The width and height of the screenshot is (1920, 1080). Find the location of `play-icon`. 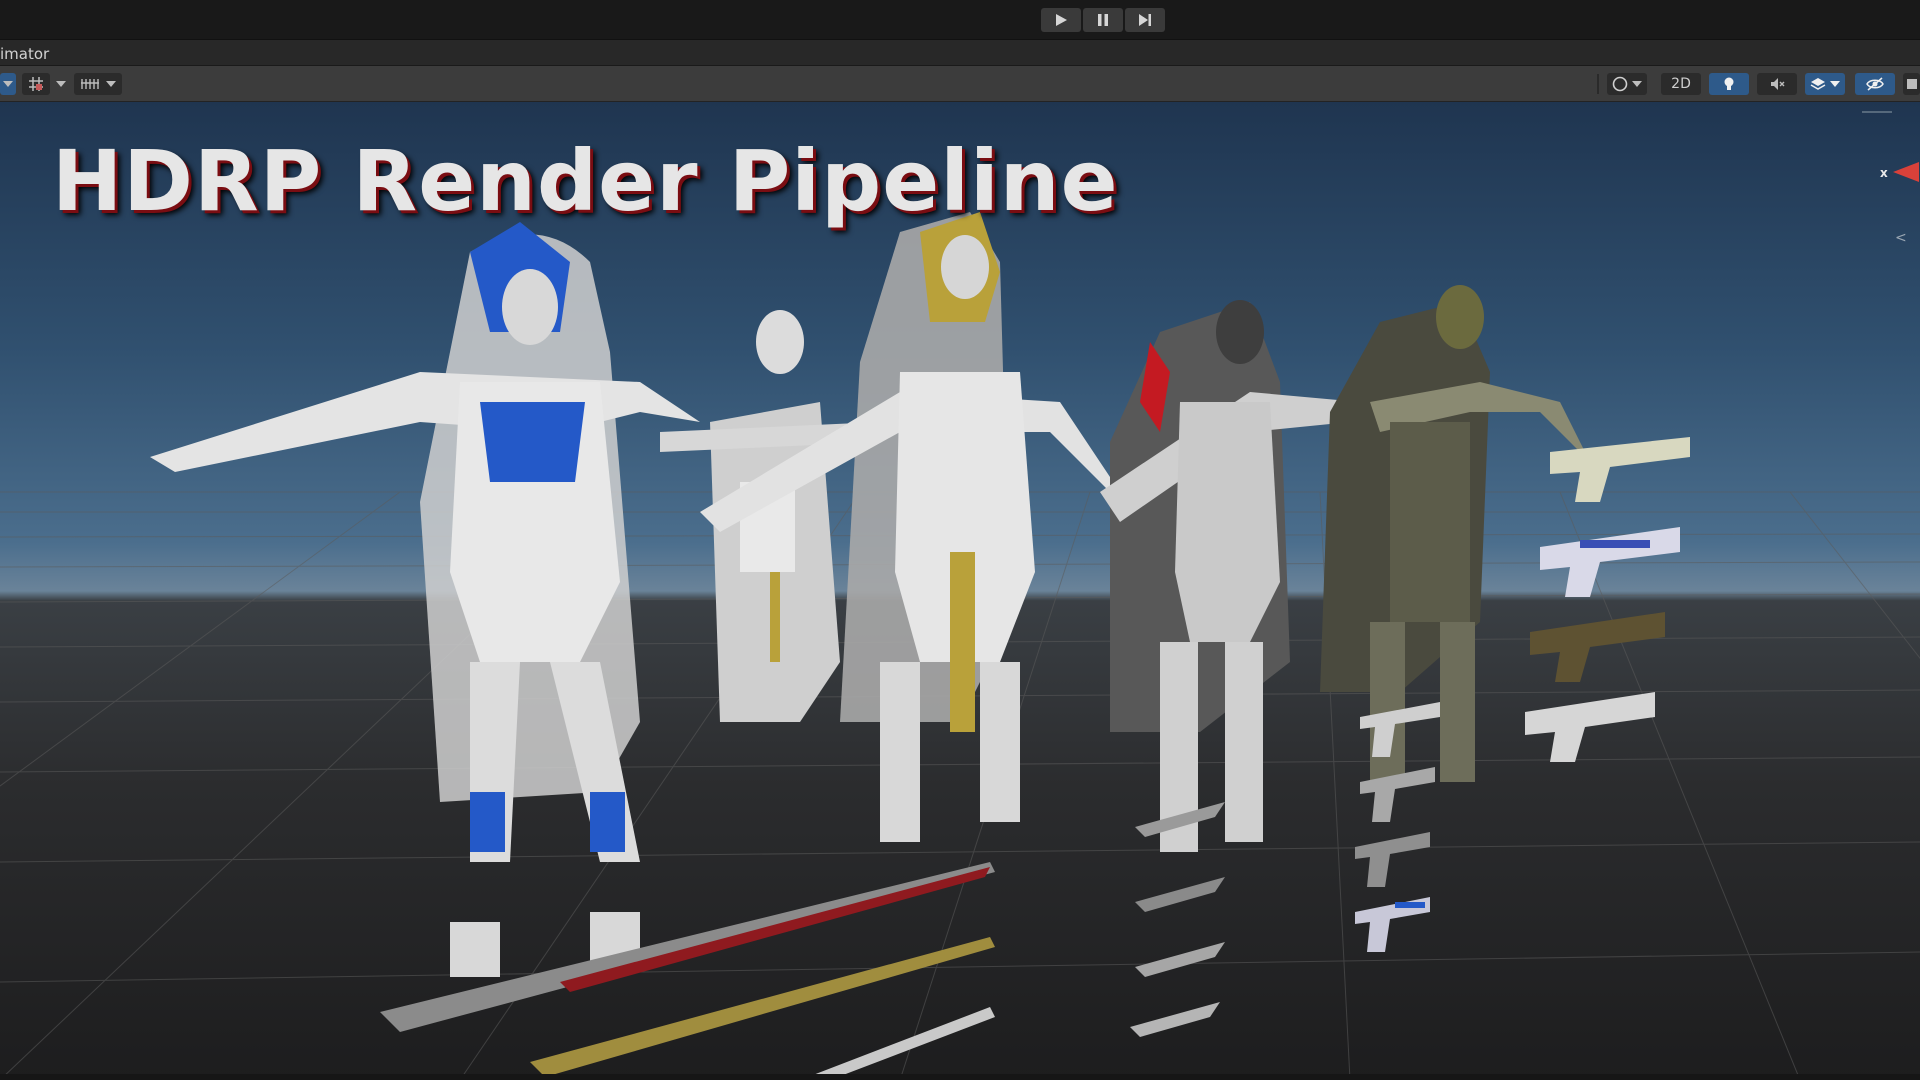

play-icon is located at coordinates (1061, 20).